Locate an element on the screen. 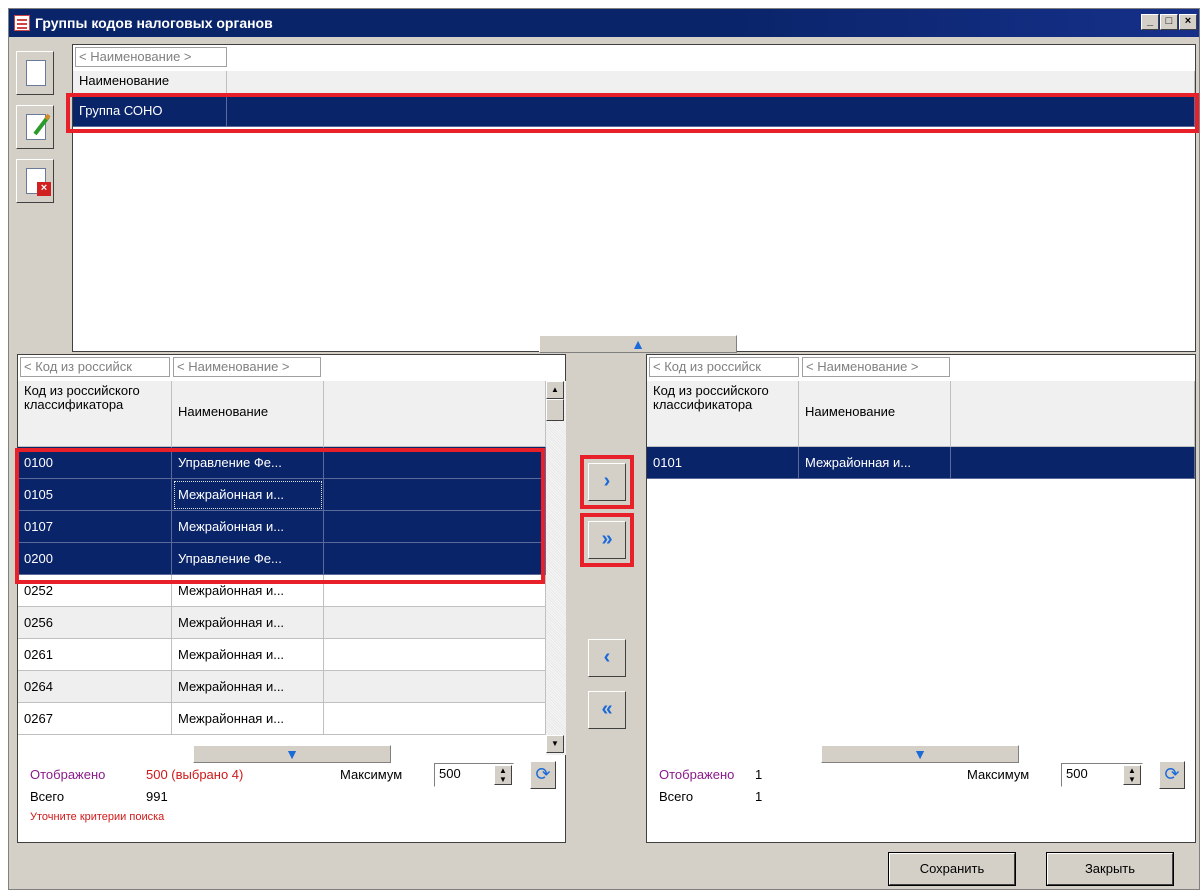 This screenshot has width=1200, height=890. groups-header-filler is located at coordinates (711, 83).